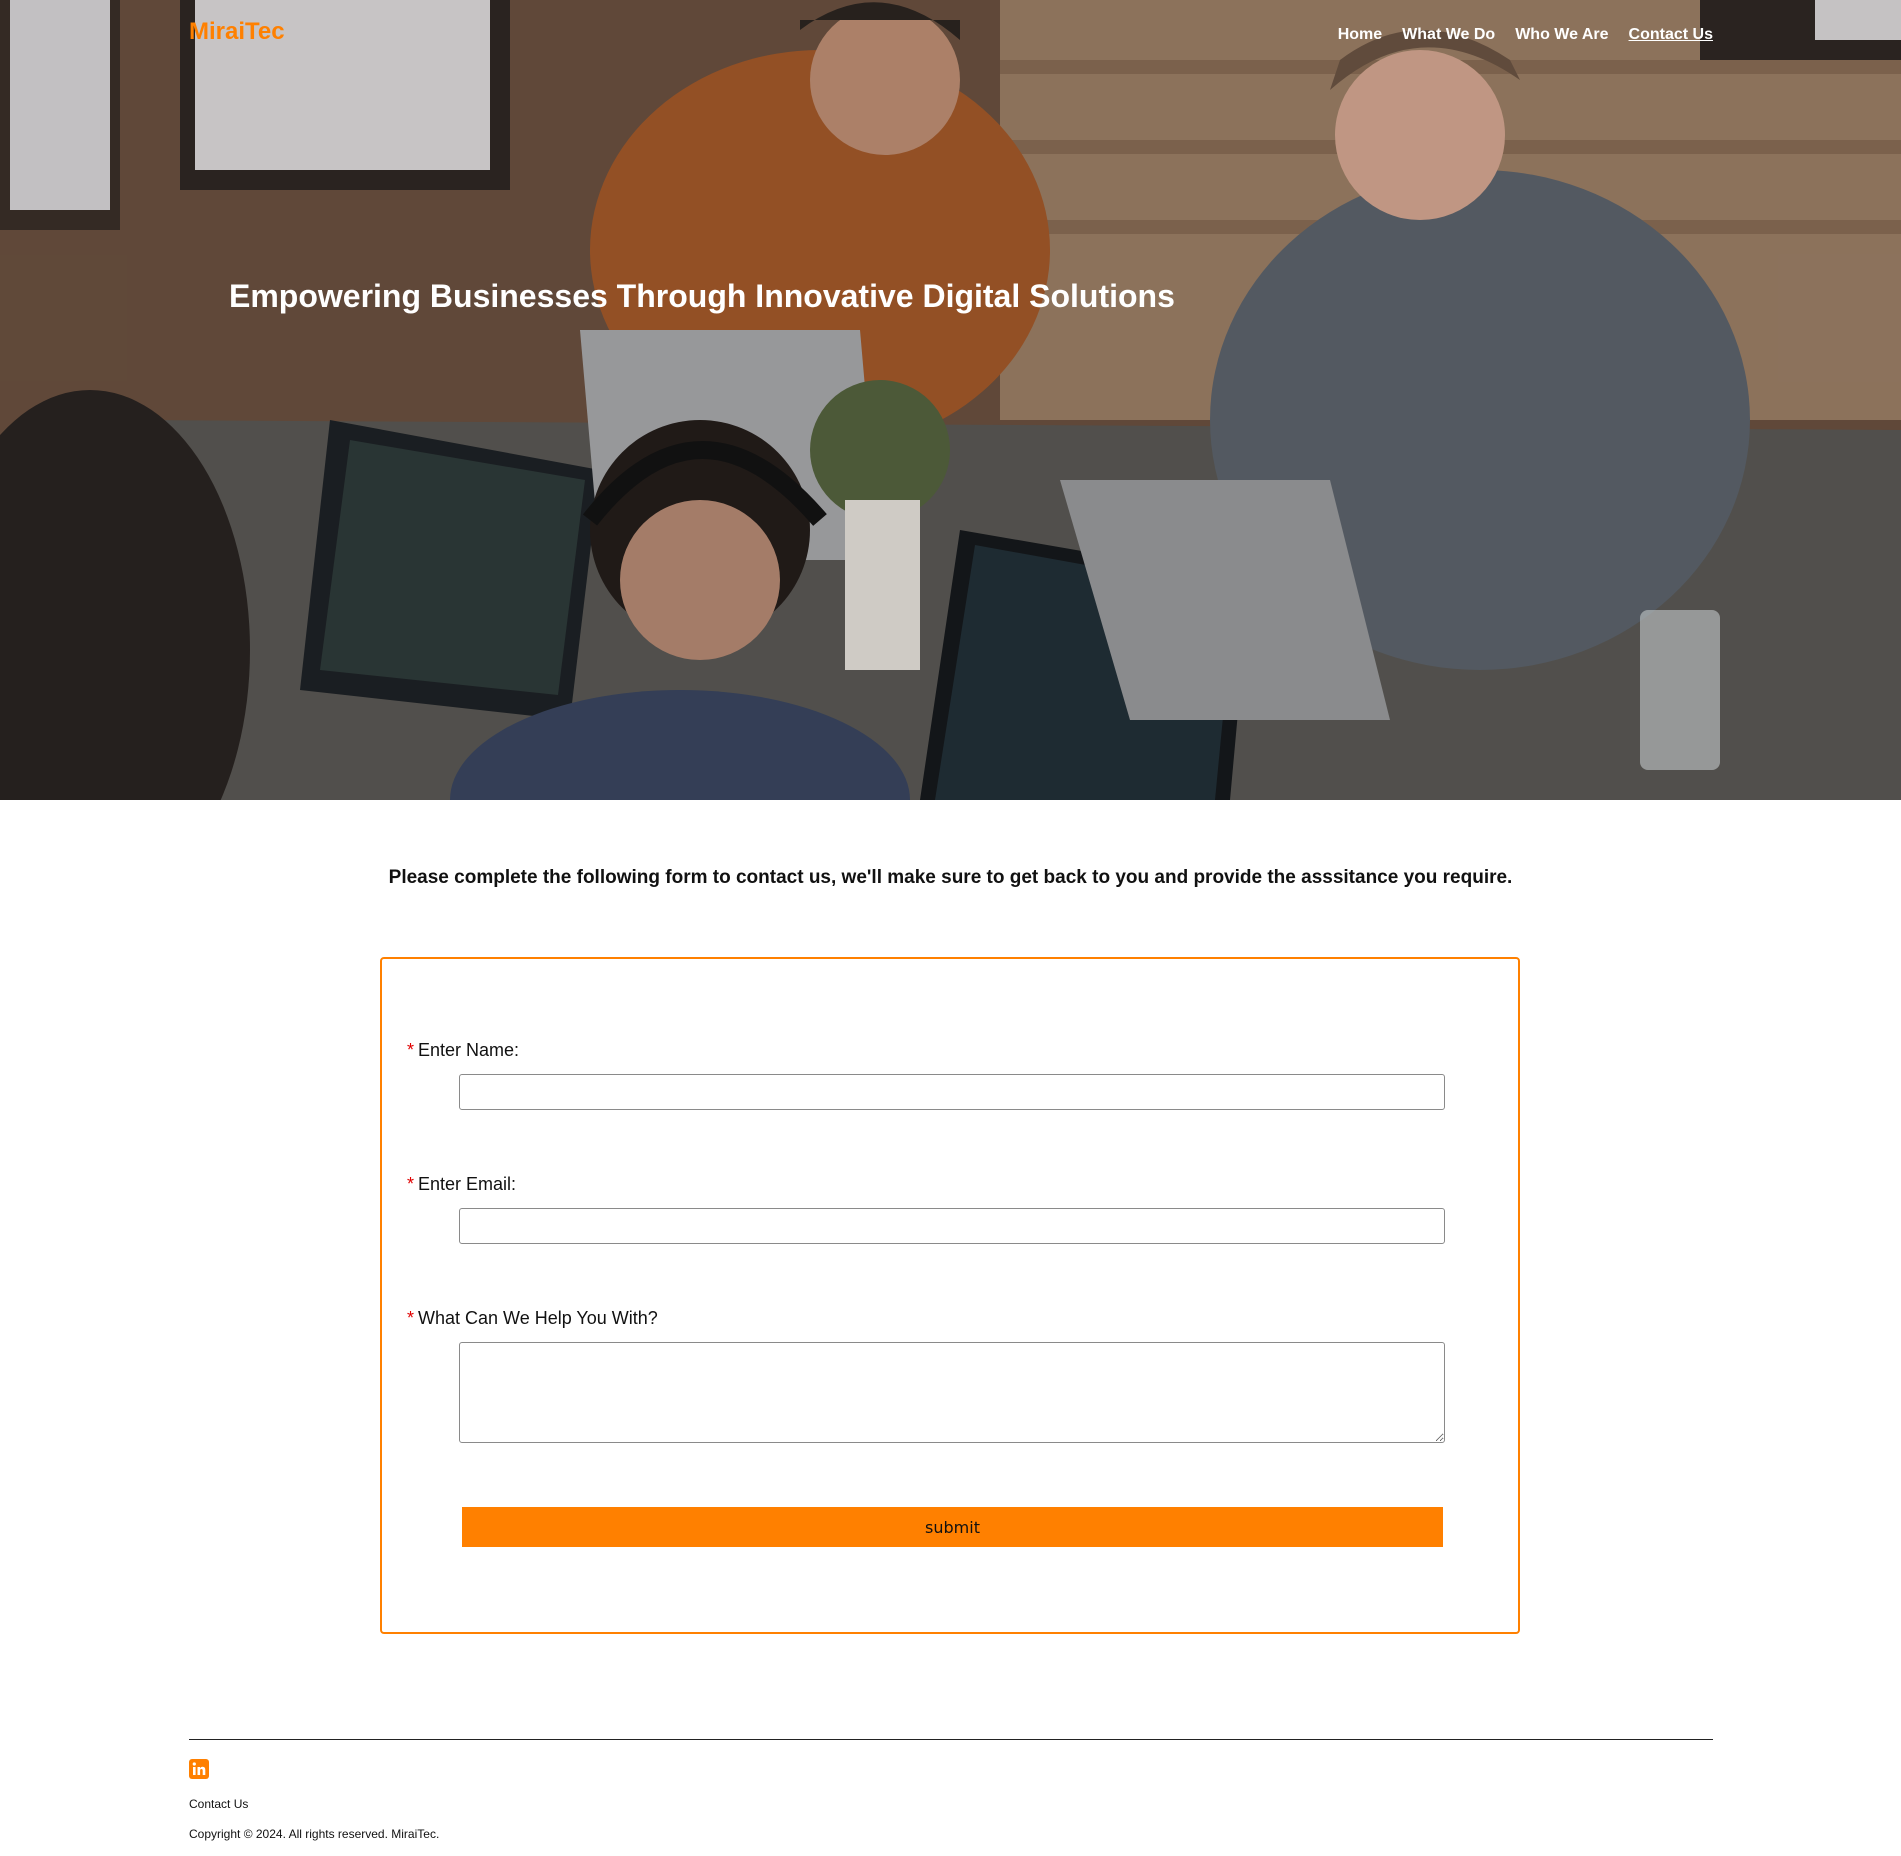 This screenshot has width=1901, height=1856. What do you see at coordinates (1448, 35) in the screenshot?
I see `nav-what-we-do-link: What We Do` at bounding box center [1448, 35].